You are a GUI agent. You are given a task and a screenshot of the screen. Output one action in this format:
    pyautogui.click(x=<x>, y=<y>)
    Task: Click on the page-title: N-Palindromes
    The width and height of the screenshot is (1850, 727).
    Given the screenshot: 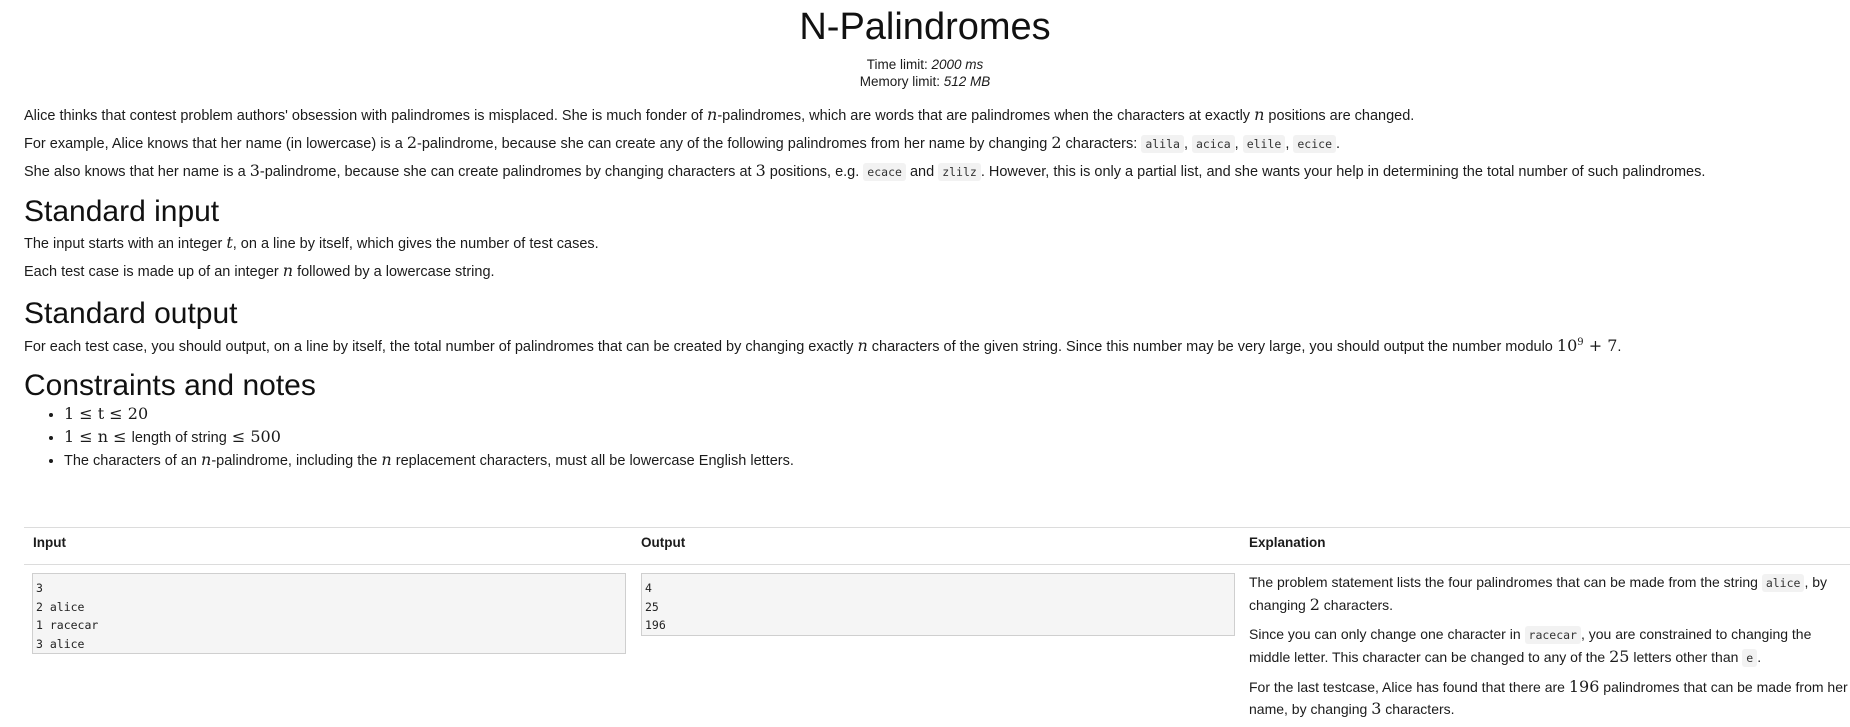 What is the action you would take?
    pyautogui.click(x=925, y=27)
    